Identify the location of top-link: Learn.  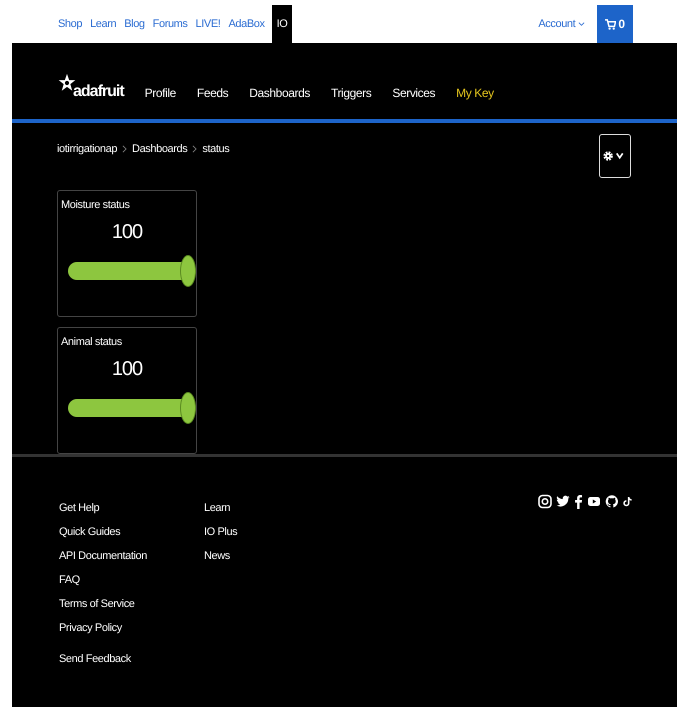
(103, 24).